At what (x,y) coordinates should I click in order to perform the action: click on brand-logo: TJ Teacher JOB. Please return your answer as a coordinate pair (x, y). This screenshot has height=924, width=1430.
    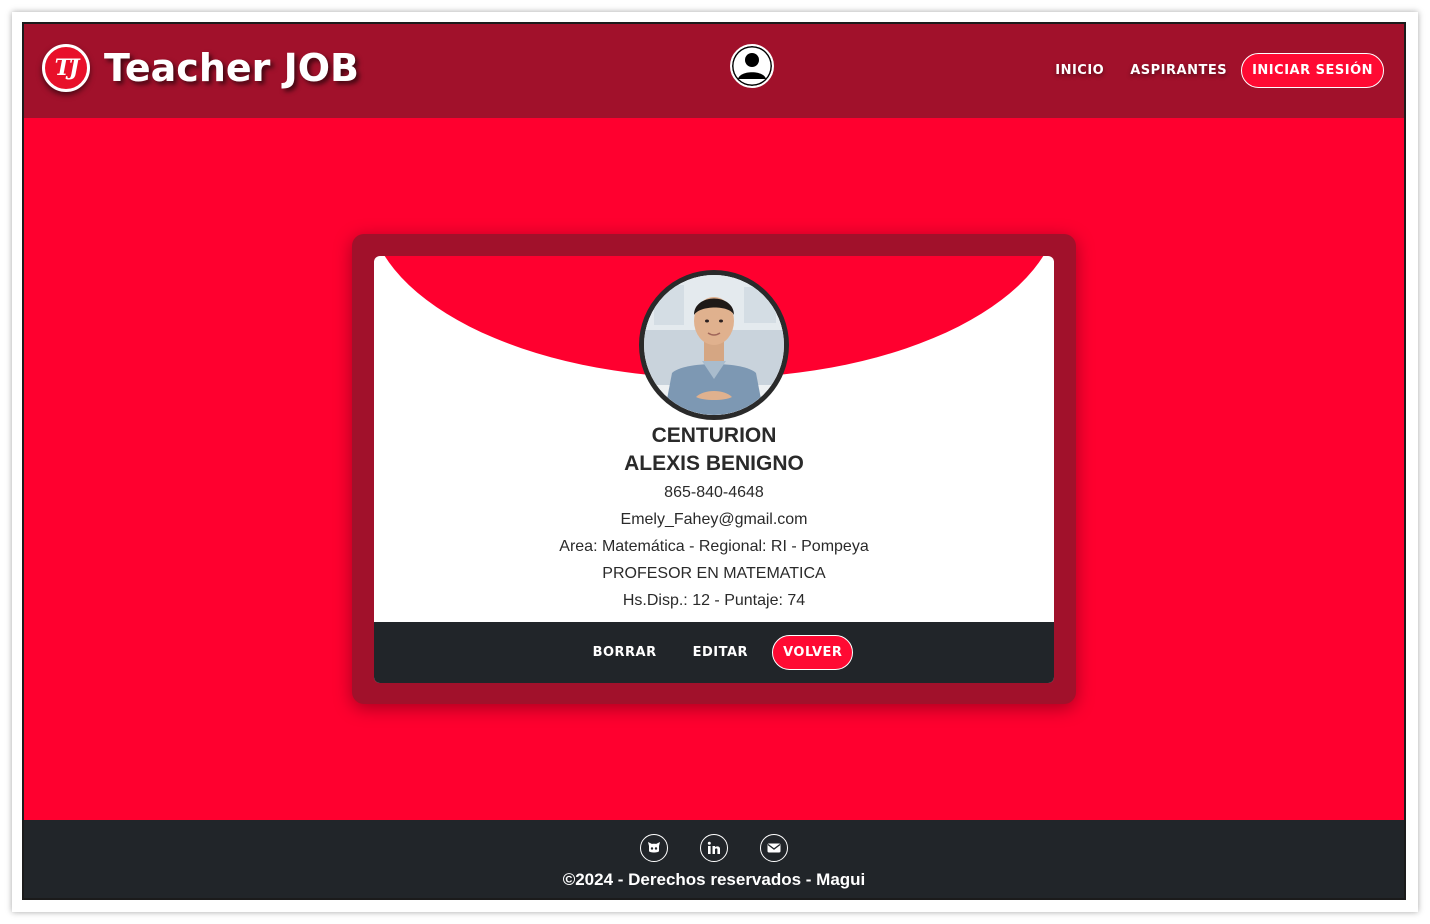
    Looking at the image, I should click on (200, 68).